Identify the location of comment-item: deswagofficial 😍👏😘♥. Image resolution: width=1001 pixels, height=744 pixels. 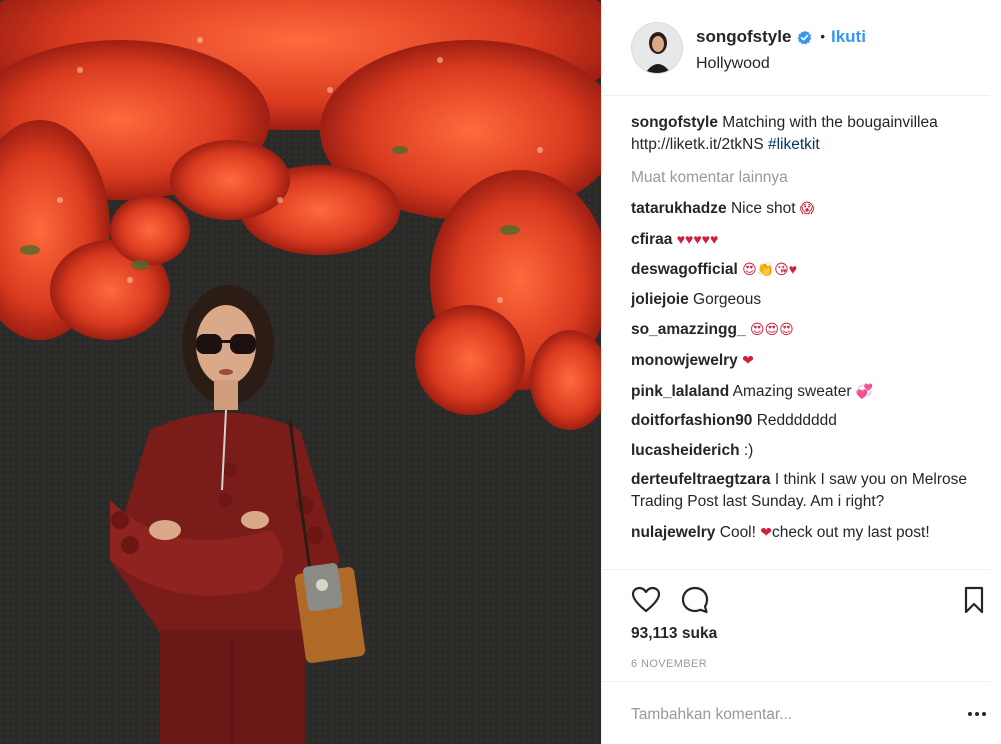
(810, 269).